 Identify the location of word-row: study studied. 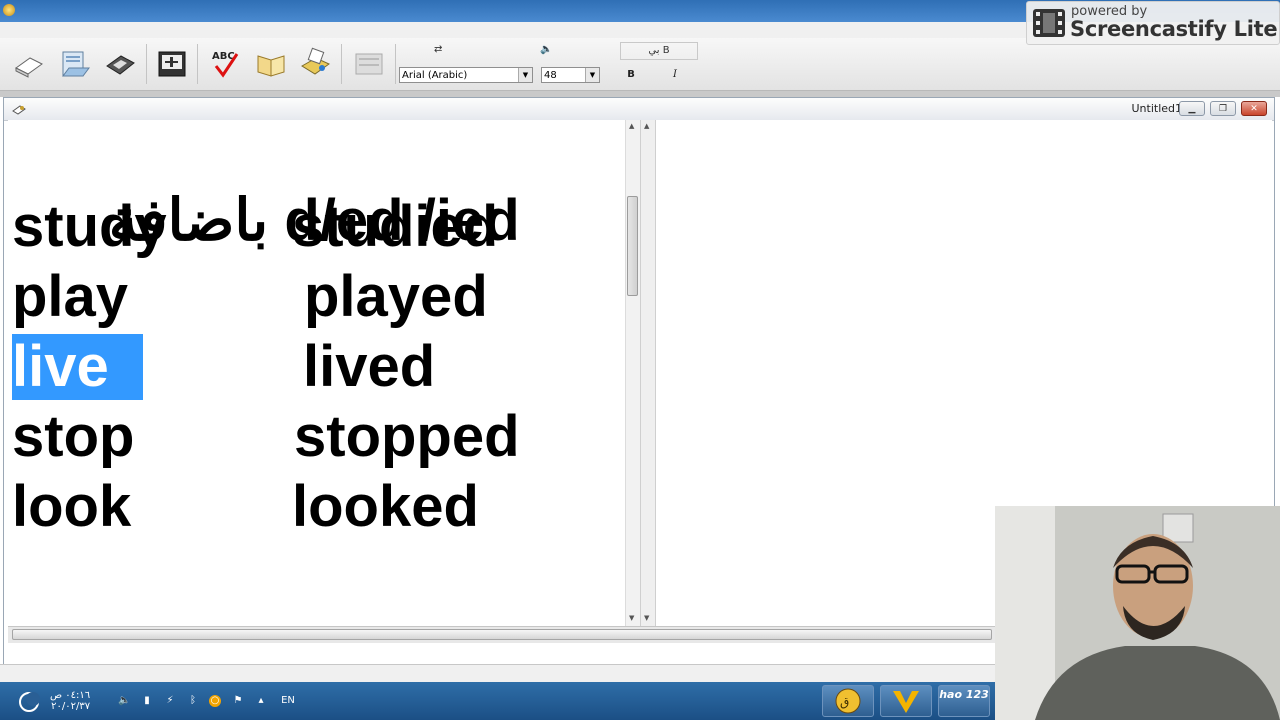
(312, 227).